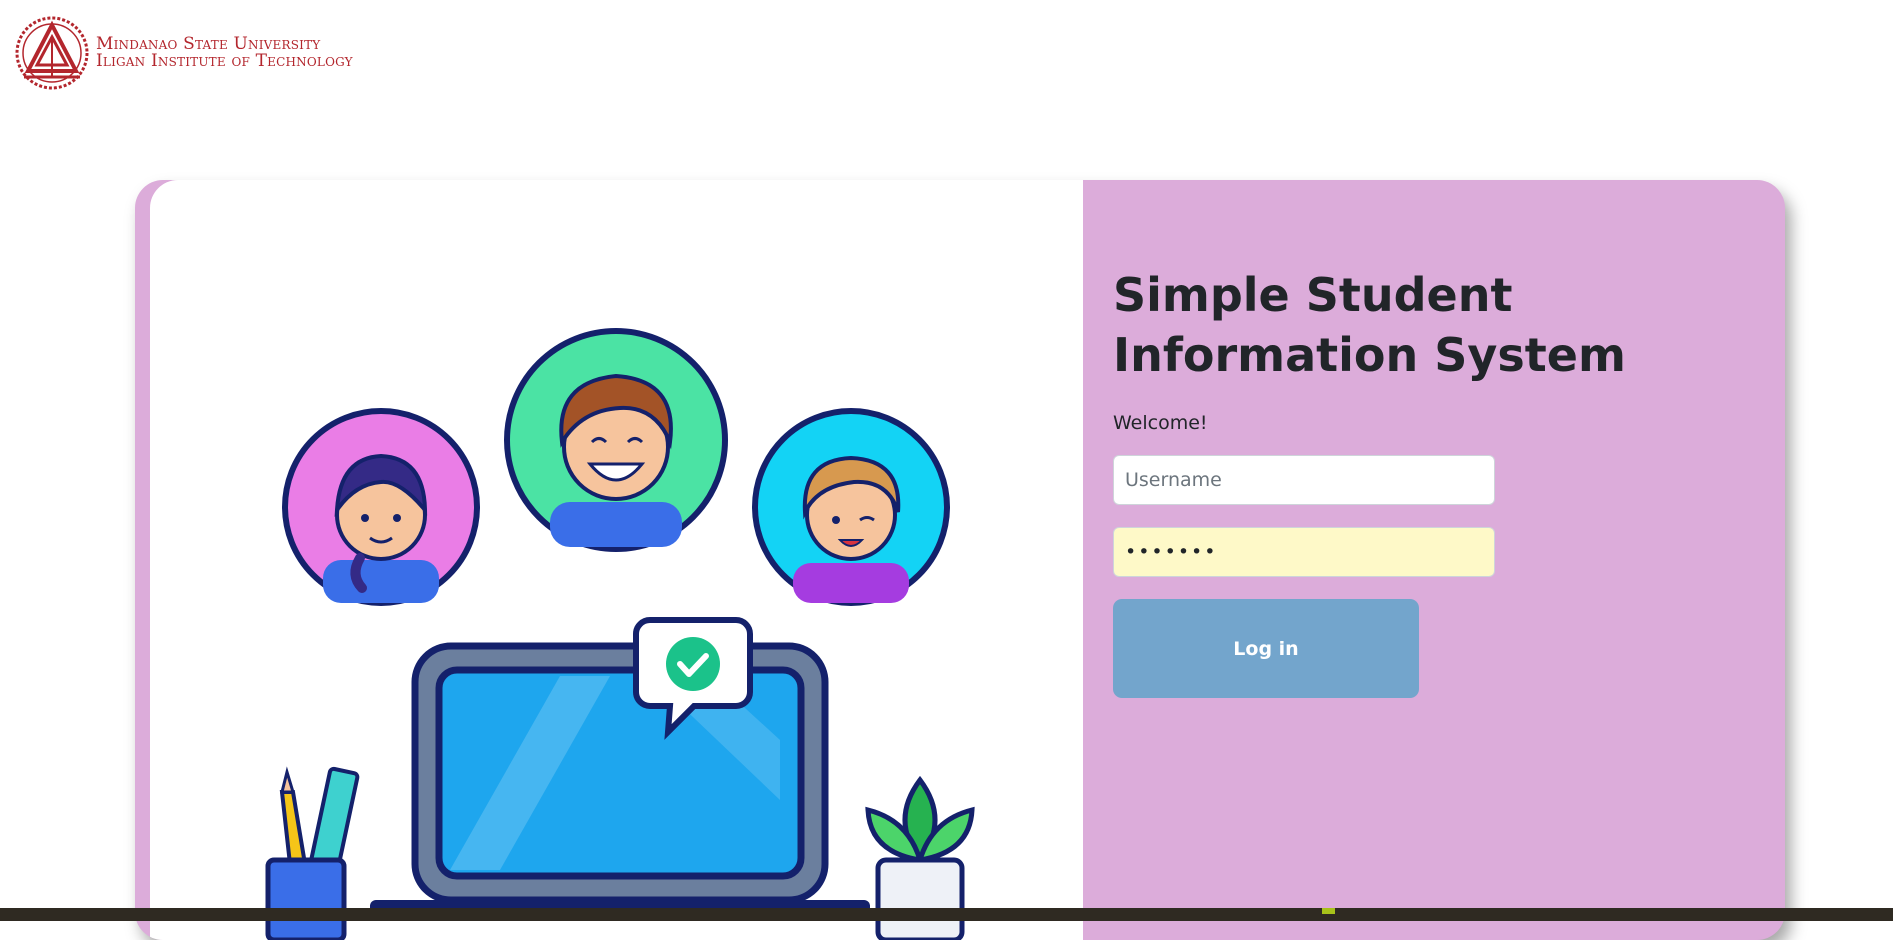  Describe the element at coordinates (1304, 480) in the screenshot. I see `username-input` at that location.